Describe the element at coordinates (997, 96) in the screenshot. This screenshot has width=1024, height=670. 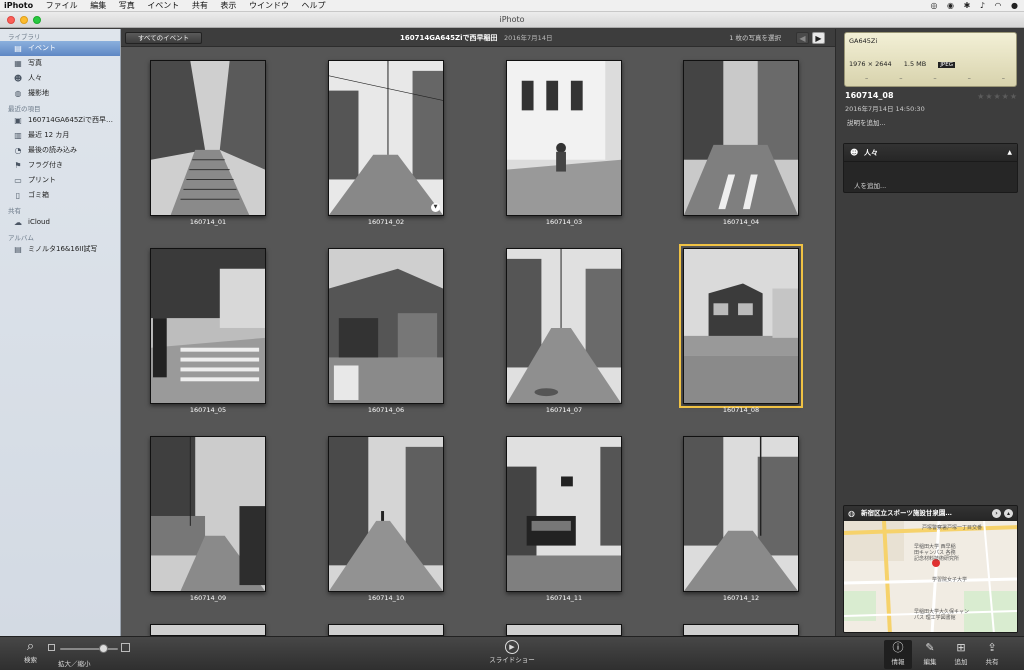
I see `rating-stars: ★★★★★` at that location.